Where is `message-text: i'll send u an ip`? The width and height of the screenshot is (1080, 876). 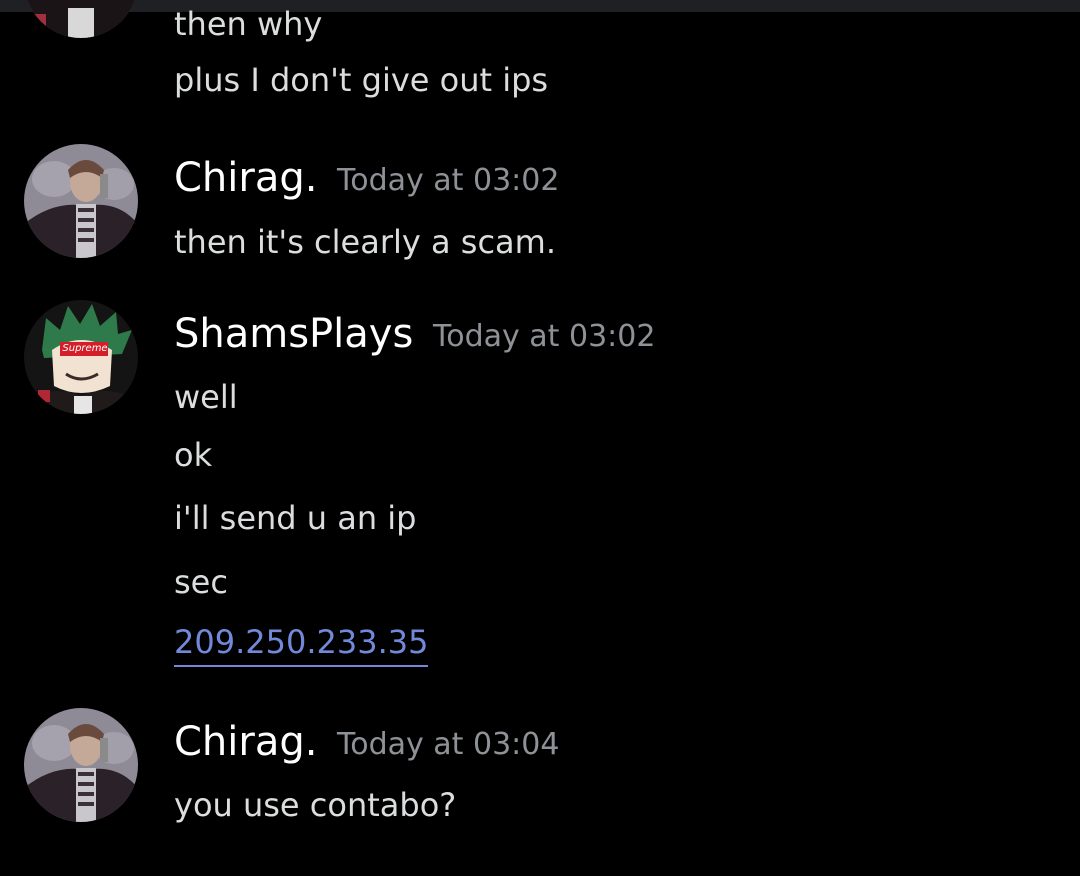 message-text: i'll send u an ip is located at coordinates (295, 518).